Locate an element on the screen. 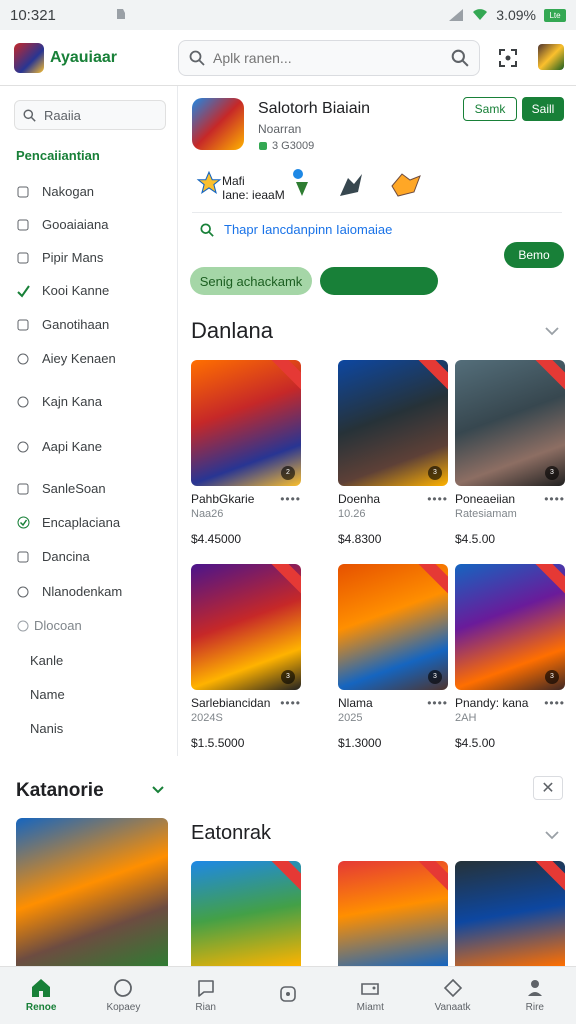  character-icon is located at coordinates (352, 186).